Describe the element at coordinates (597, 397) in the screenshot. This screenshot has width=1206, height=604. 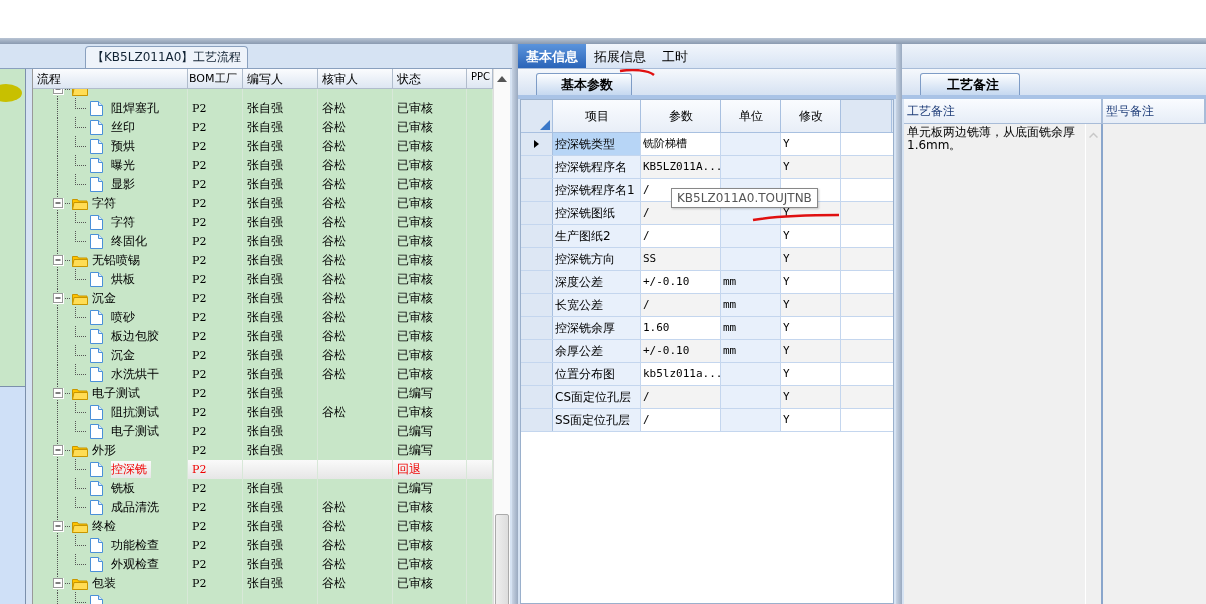
I see `table-cell: CS面定位孔层` at that location.